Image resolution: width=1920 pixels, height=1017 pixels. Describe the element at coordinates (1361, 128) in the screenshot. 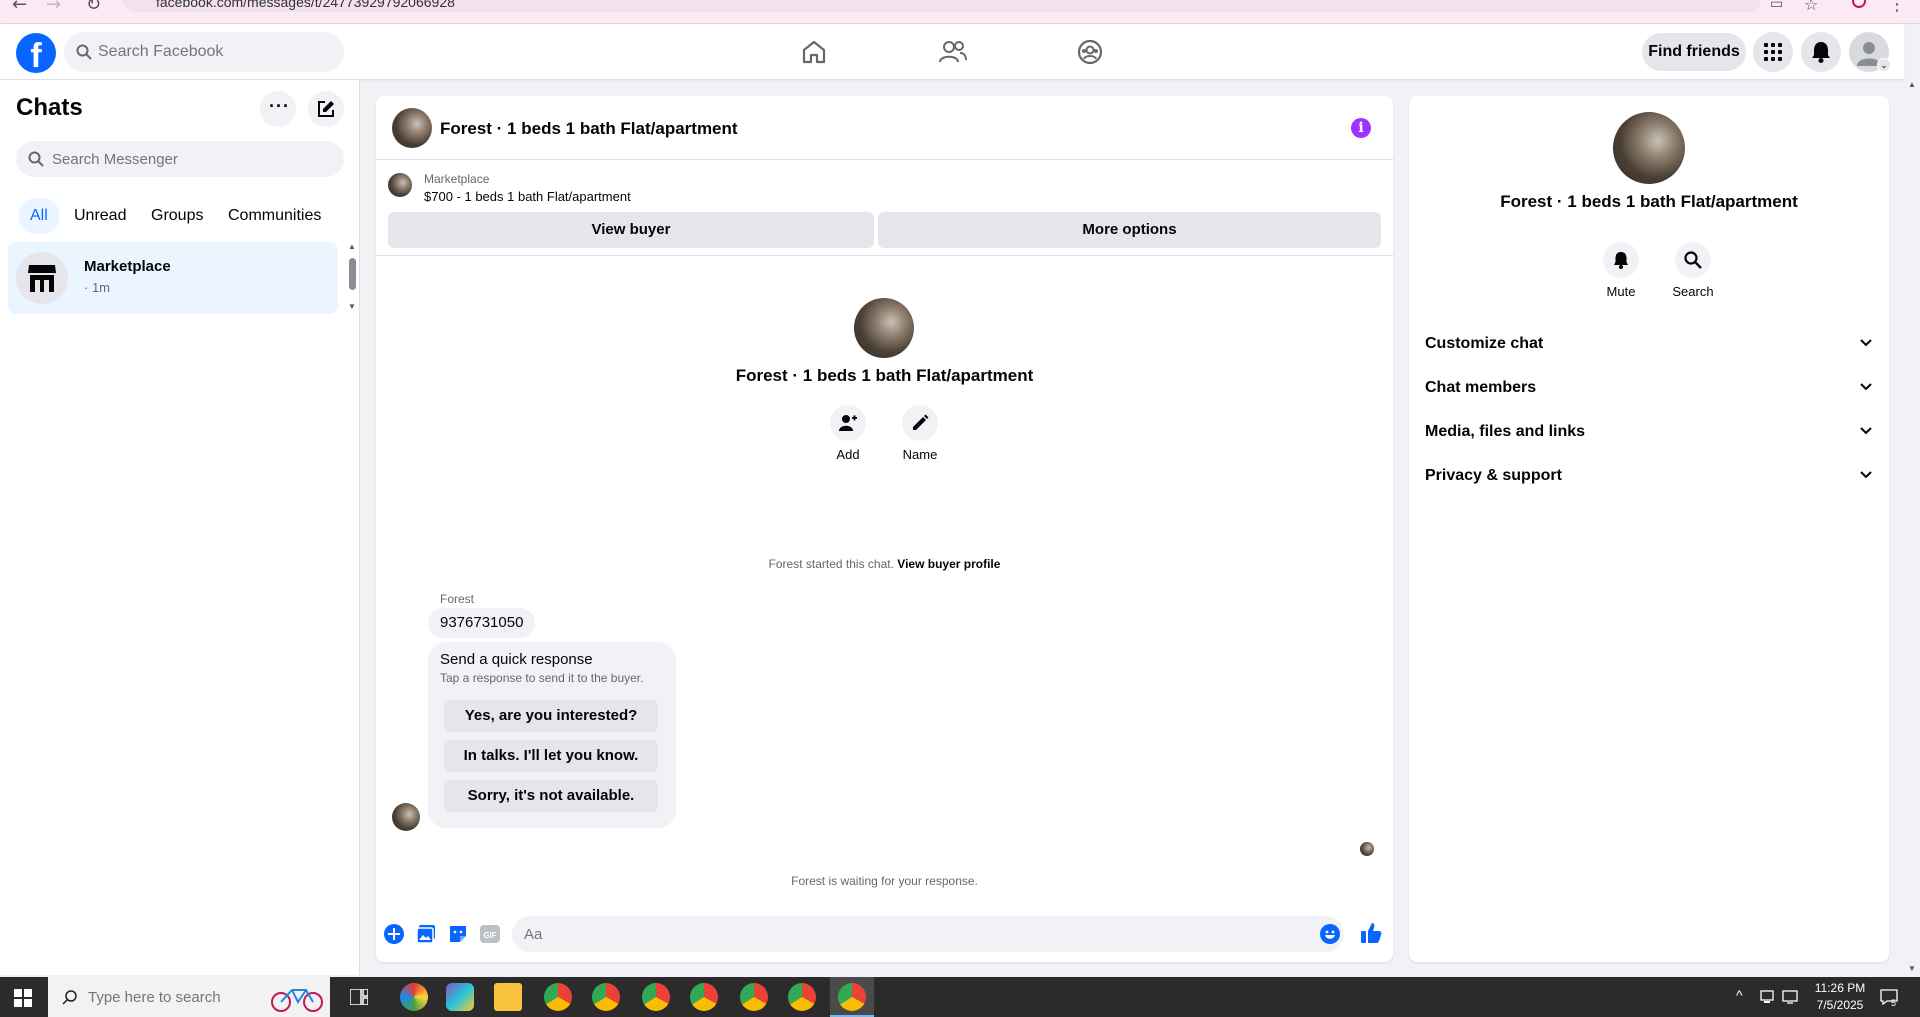

I see `info-icon: i` at that location.